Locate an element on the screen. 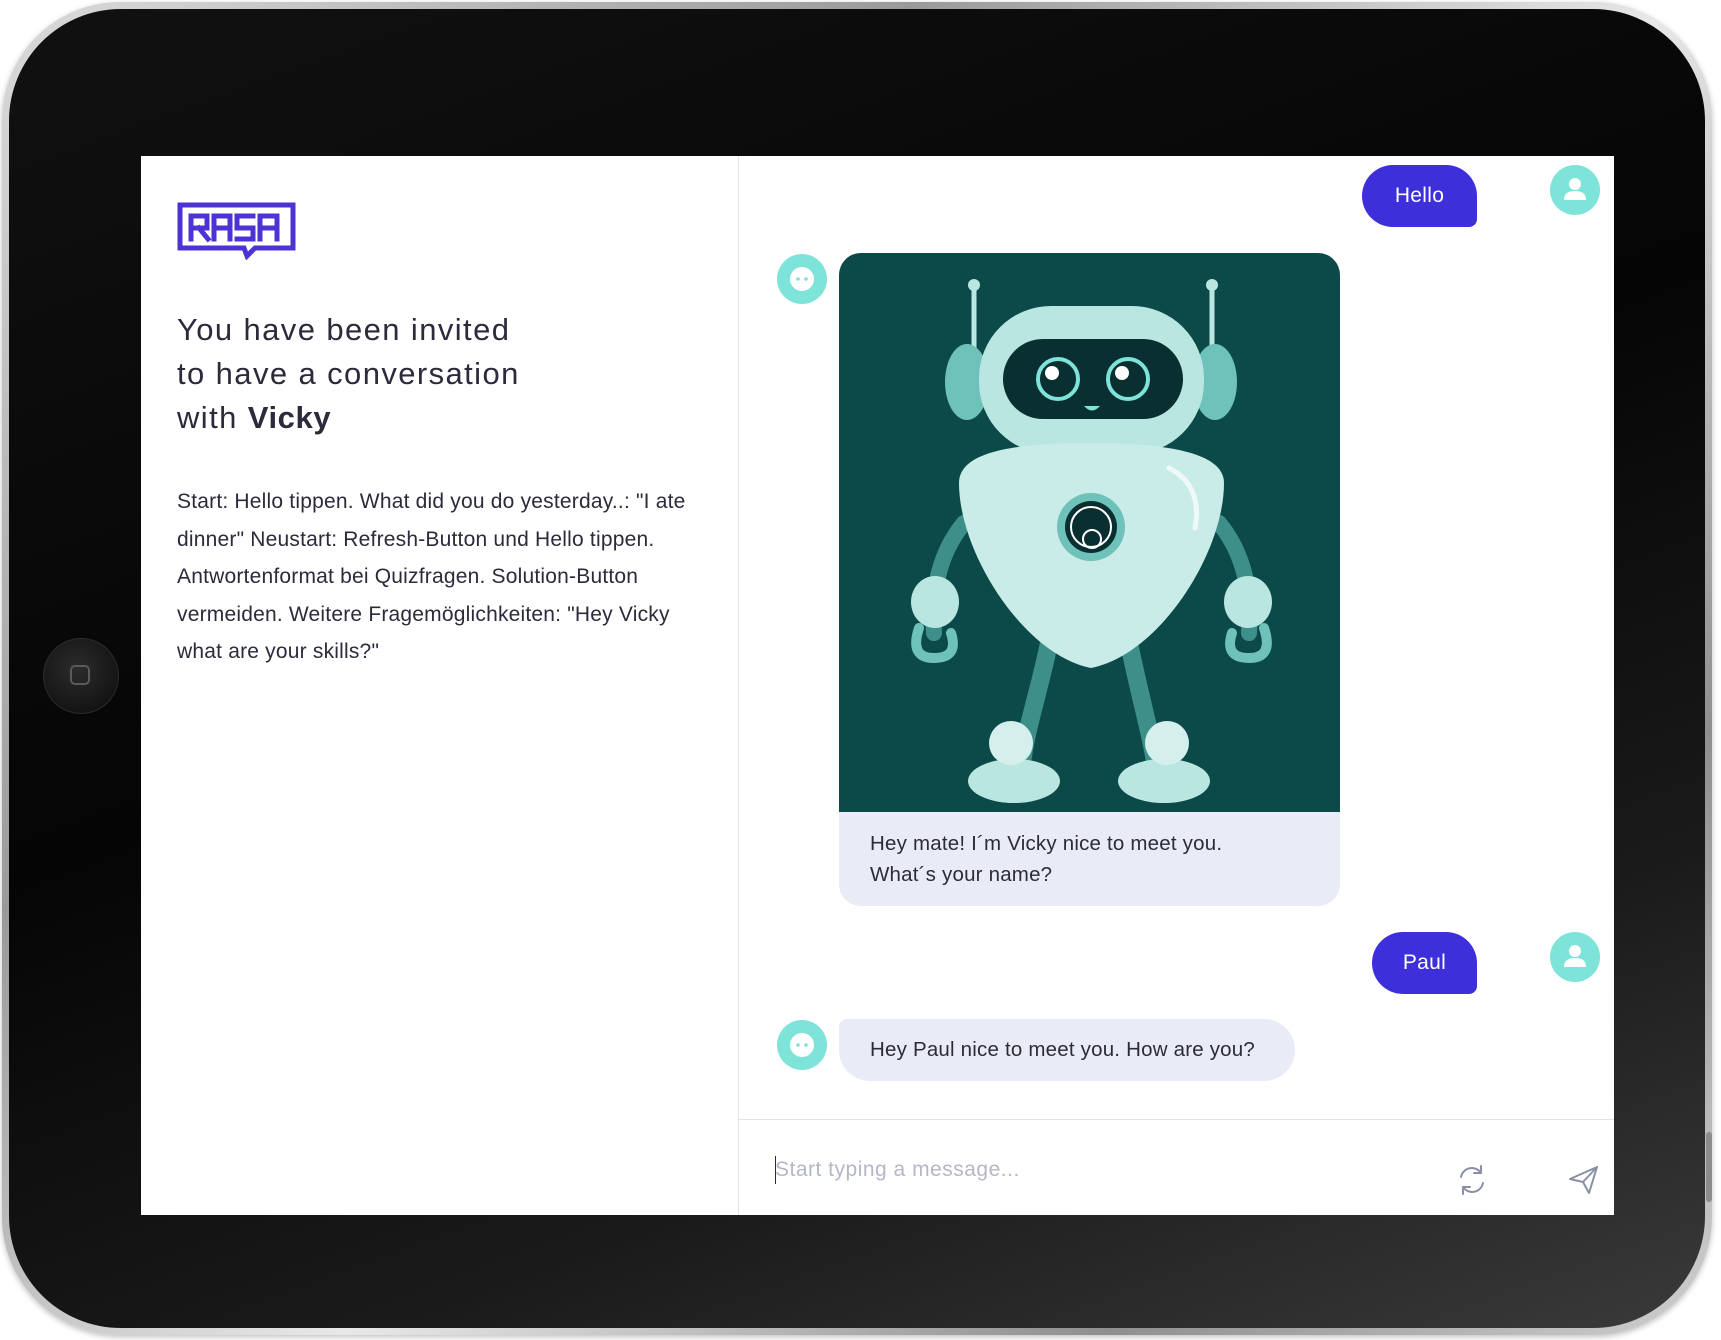 The width and height of the screenshot is (1721, 1340). send-button is located at coordinates (1584, 1180).